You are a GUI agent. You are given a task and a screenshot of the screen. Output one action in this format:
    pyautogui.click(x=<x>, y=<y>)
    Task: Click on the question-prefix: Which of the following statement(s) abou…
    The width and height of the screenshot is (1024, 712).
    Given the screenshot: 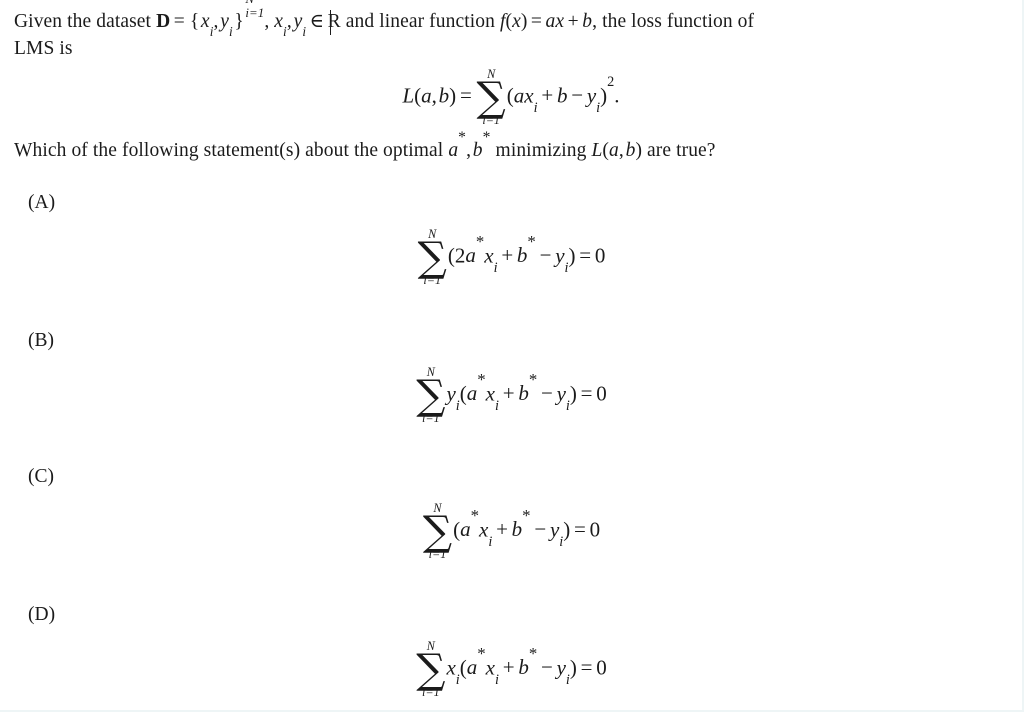 What is the action you would take?
    pyautogui.click(x=229, y=150)
    